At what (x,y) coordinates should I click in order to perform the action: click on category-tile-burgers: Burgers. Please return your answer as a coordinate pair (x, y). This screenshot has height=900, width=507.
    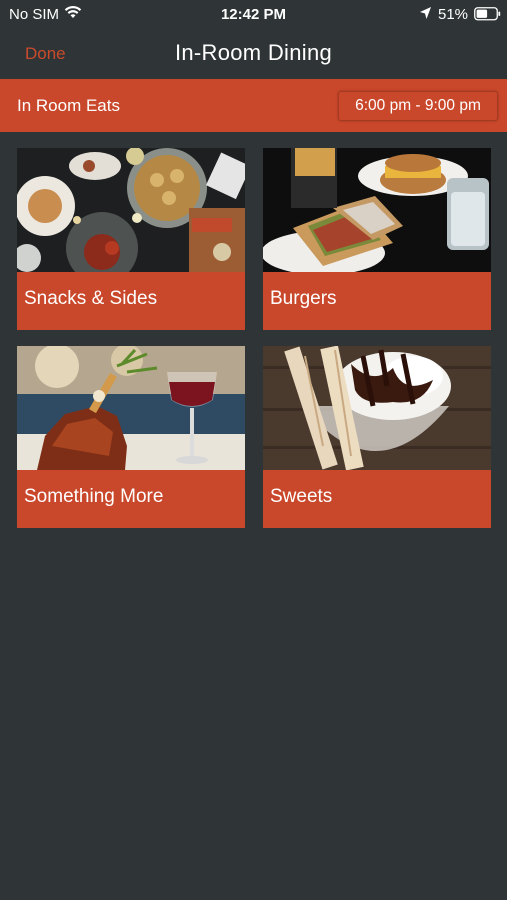
    Looking at the image, I should click on (377, 239).